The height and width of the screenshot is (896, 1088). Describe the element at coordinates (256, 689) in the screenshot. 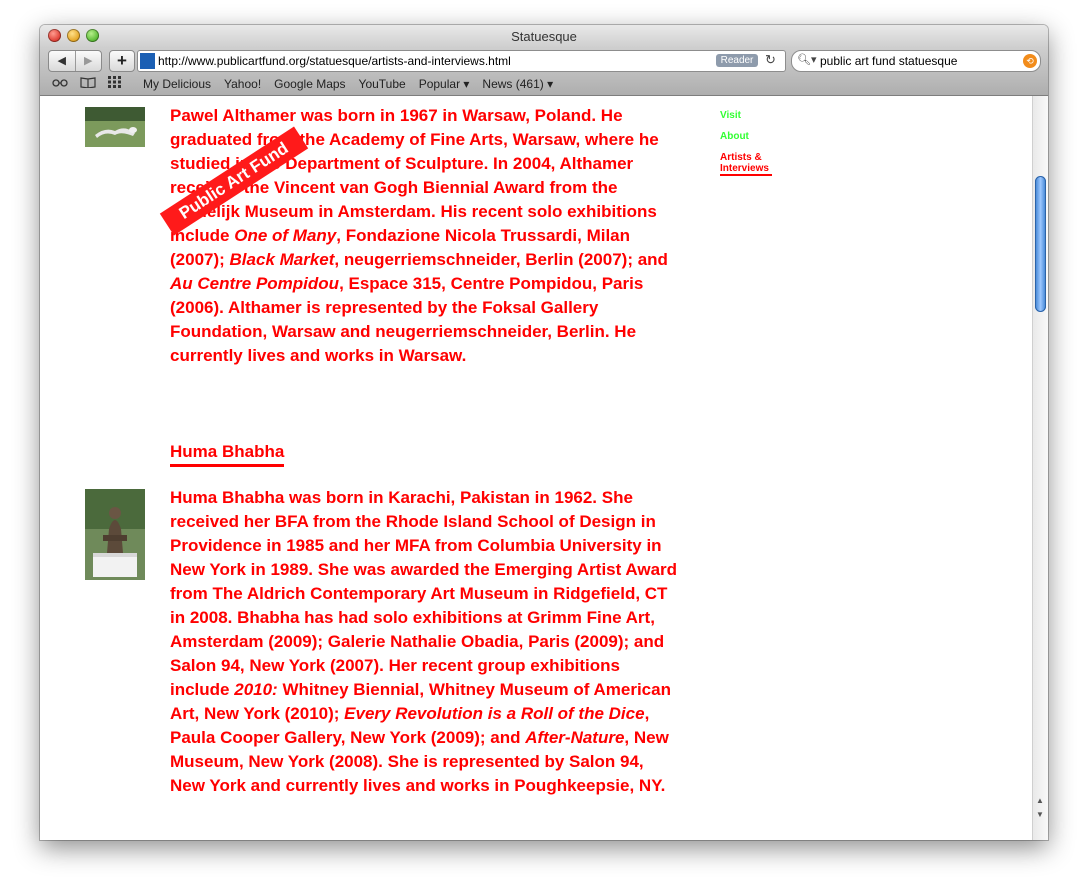

I see `bio-segment: 2010:` at that location.